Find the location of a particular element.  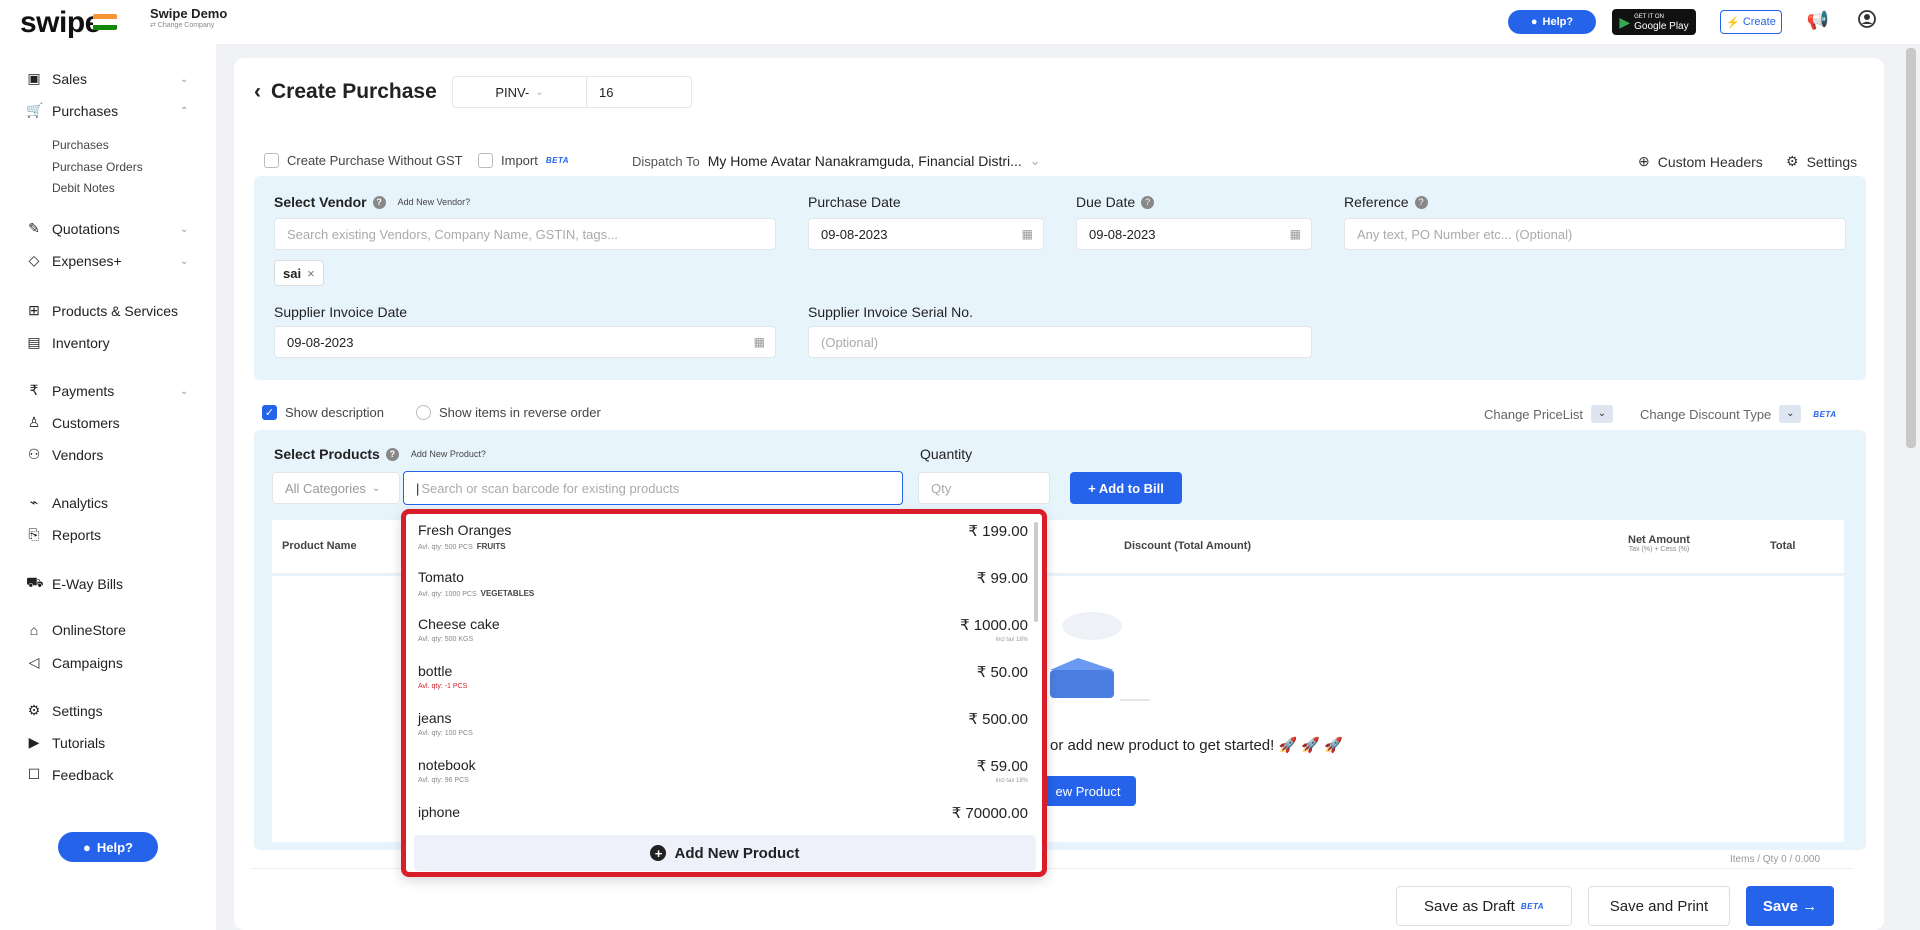

sidebar-sub-purchase-orders: Purchase Orders is located at coordinates (97, 167).